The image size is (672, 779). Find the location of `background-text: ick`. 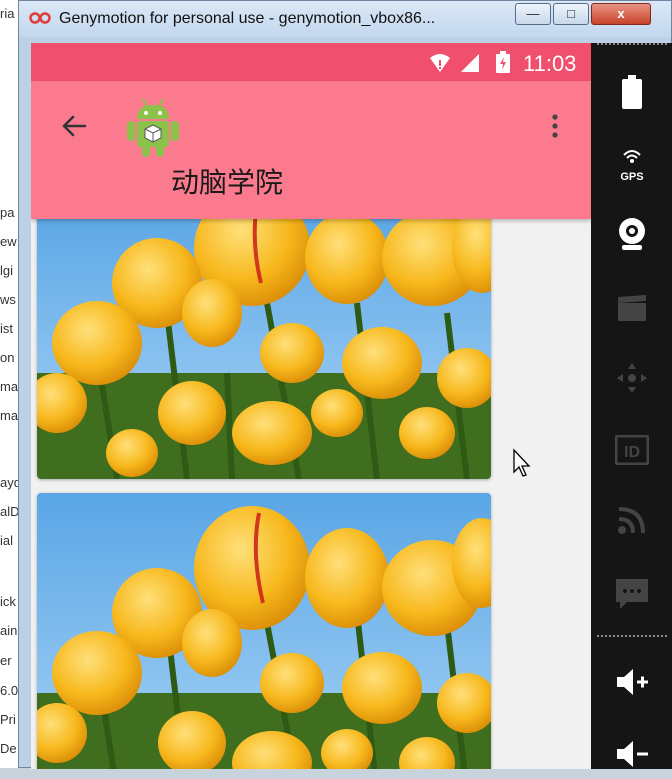

background-text: ick is located at coordinates (8, 601).